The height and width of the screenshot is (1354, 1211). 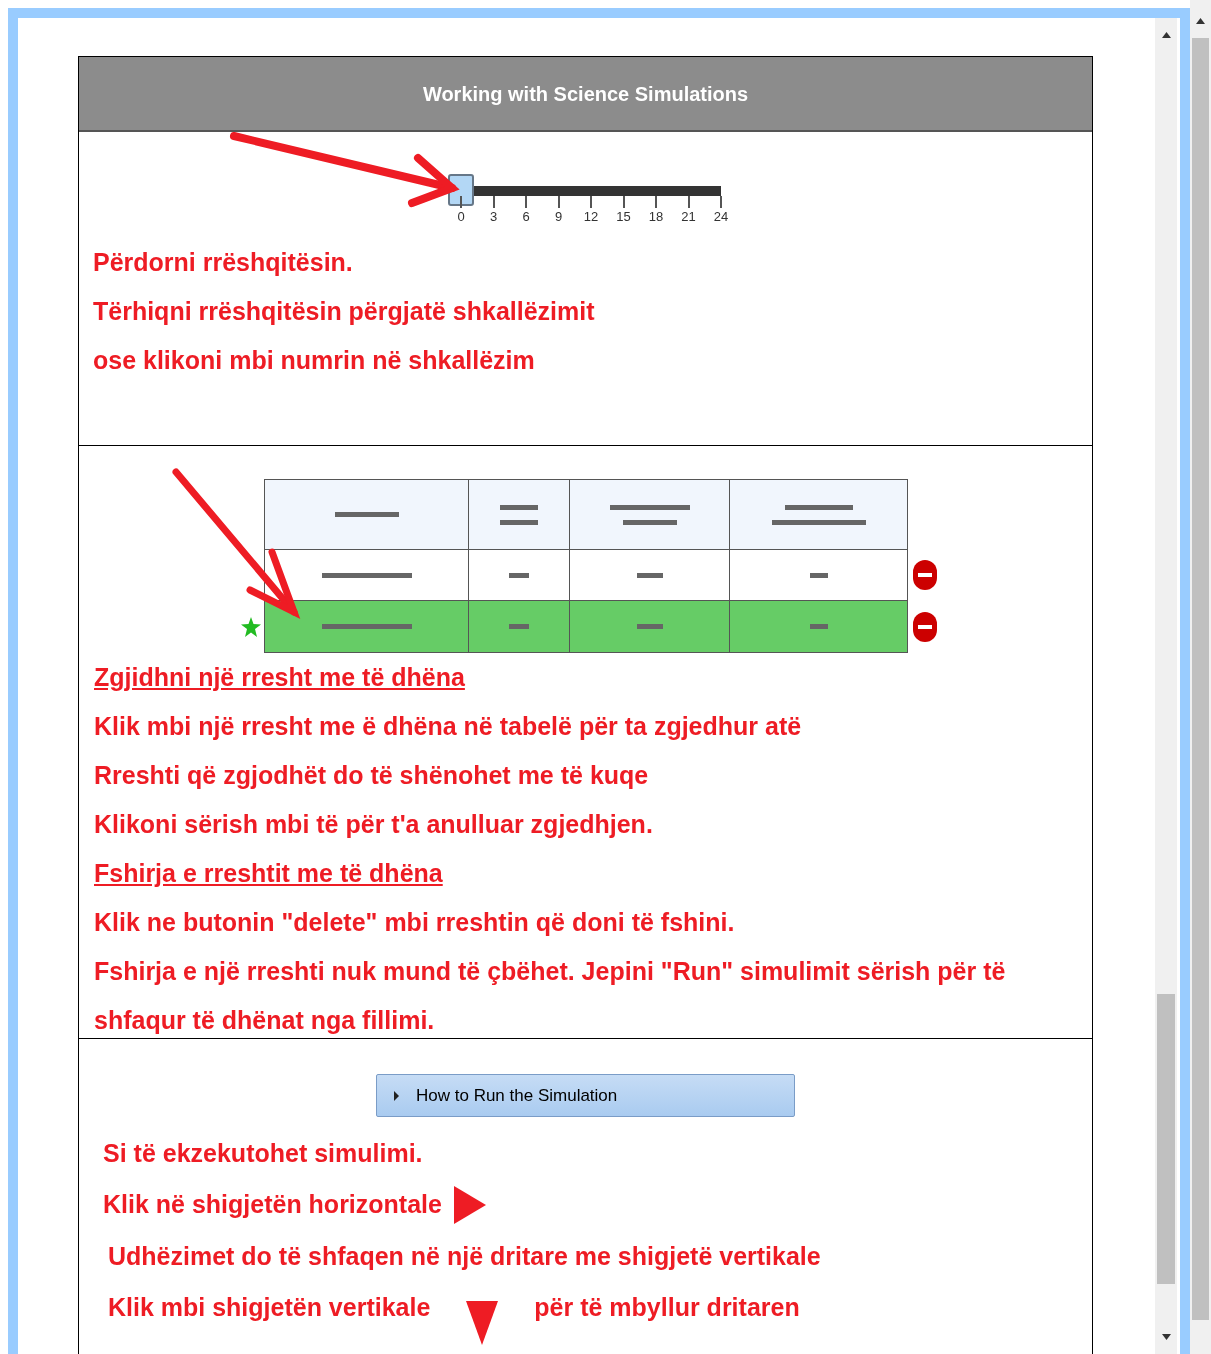 I want to click on right-triangle-icon, so click(x=469, y=1205).